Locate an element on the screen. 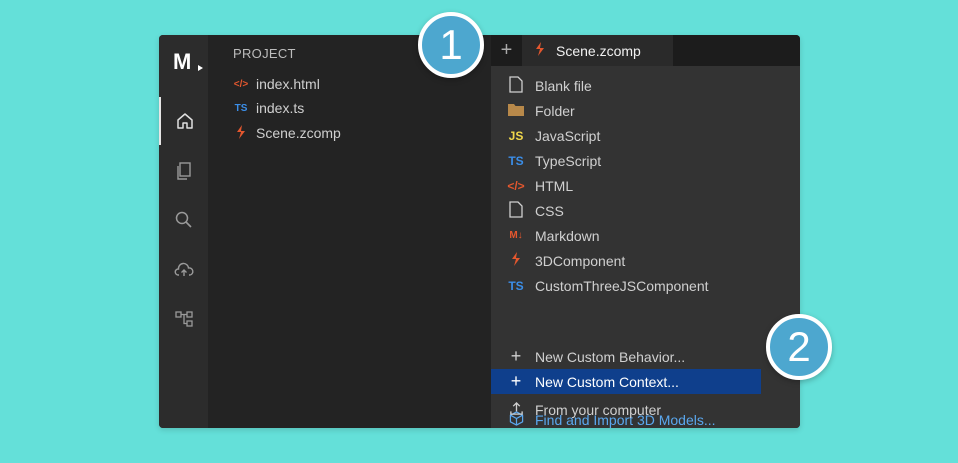 The width and height of the screenshot is (958, 463). menu-item-javascript: JS JavaScript is located at coordinates (645, 135).